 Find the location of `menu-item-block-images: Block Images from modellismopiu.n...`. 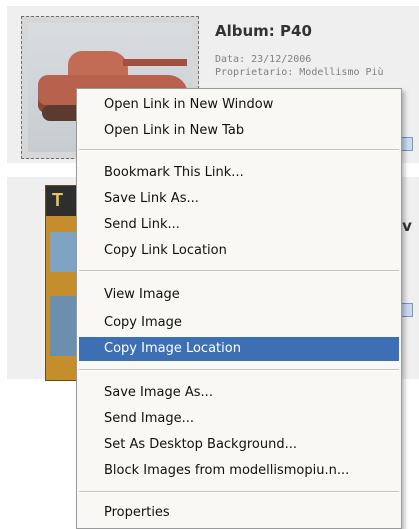

menu-item-block-images: Block Images from modellismopiu.n... is located at coordinates (239, 471).